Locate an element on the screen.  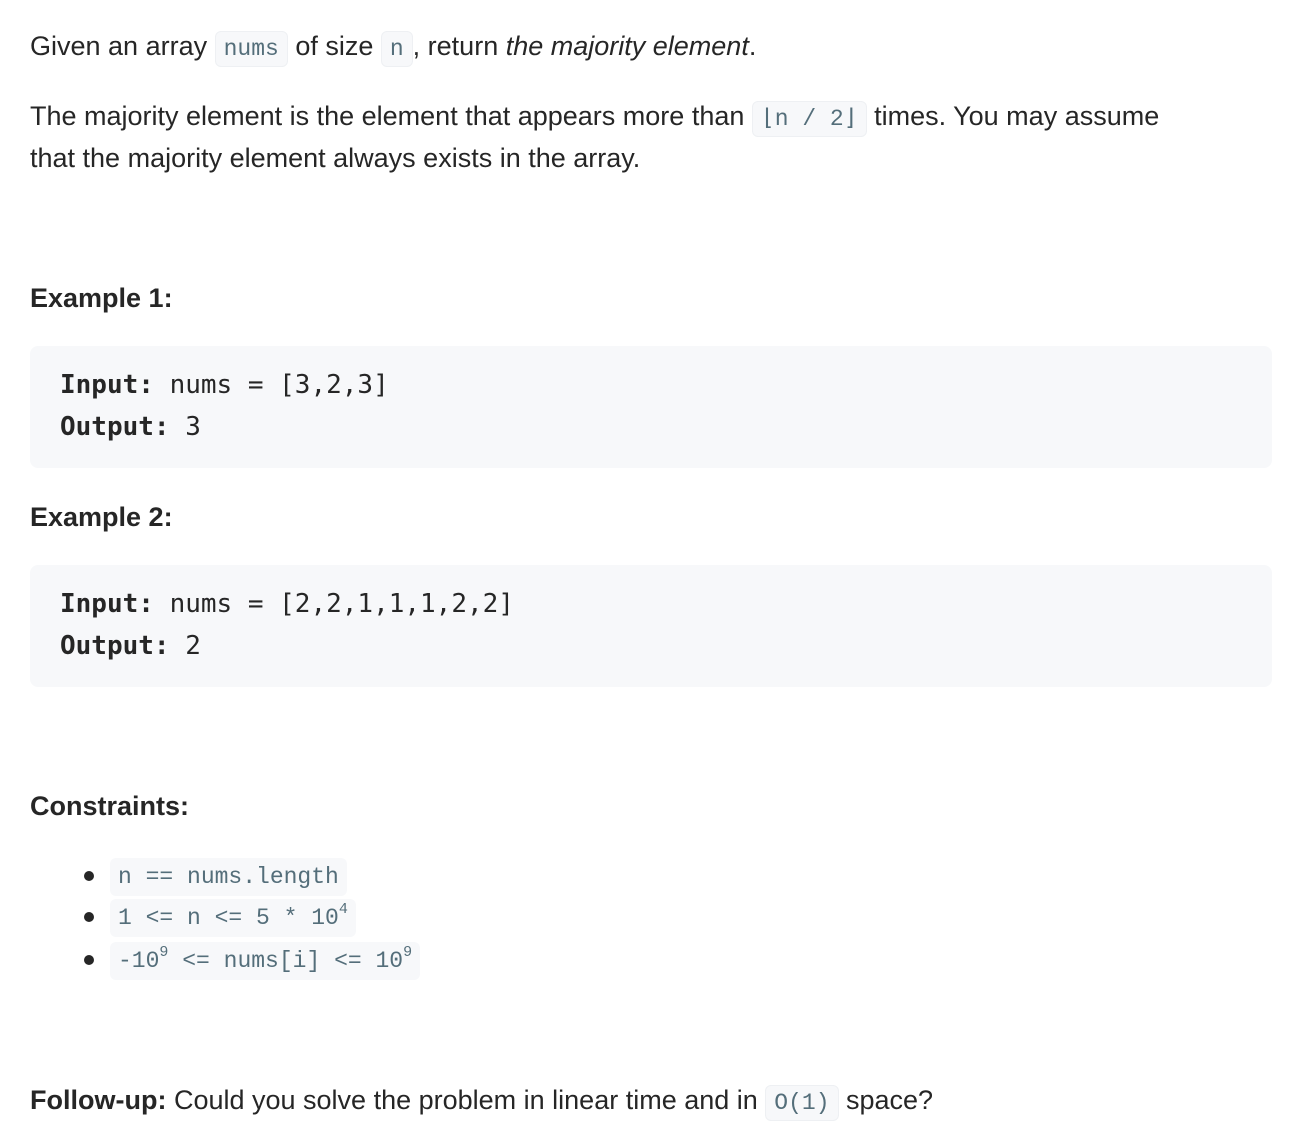
output-value: 2 is located at coordinates (185, 646).